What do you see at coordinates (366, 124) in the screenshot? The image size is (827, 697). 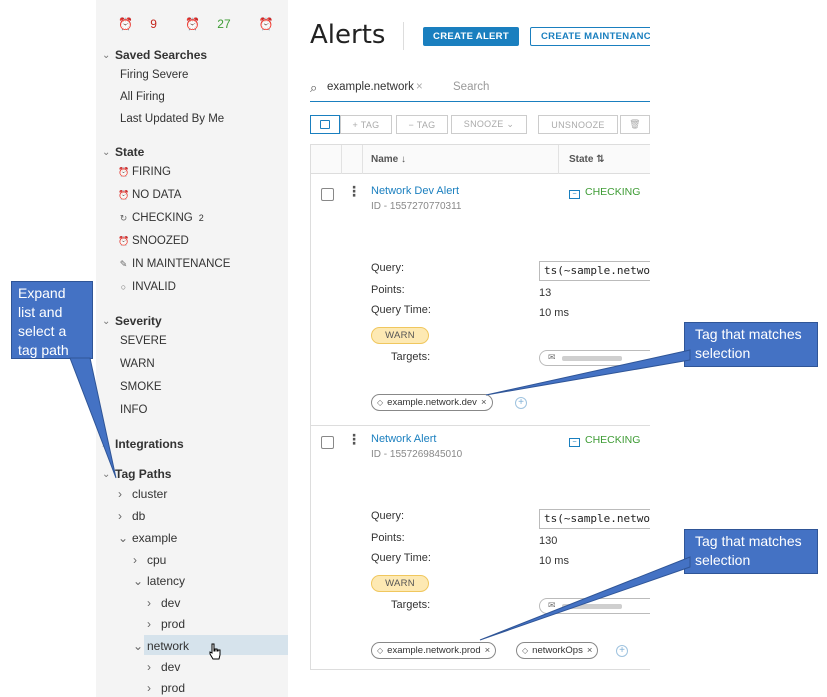 I see `add-tag-button: + TAG` at bounding box center [366, 124].